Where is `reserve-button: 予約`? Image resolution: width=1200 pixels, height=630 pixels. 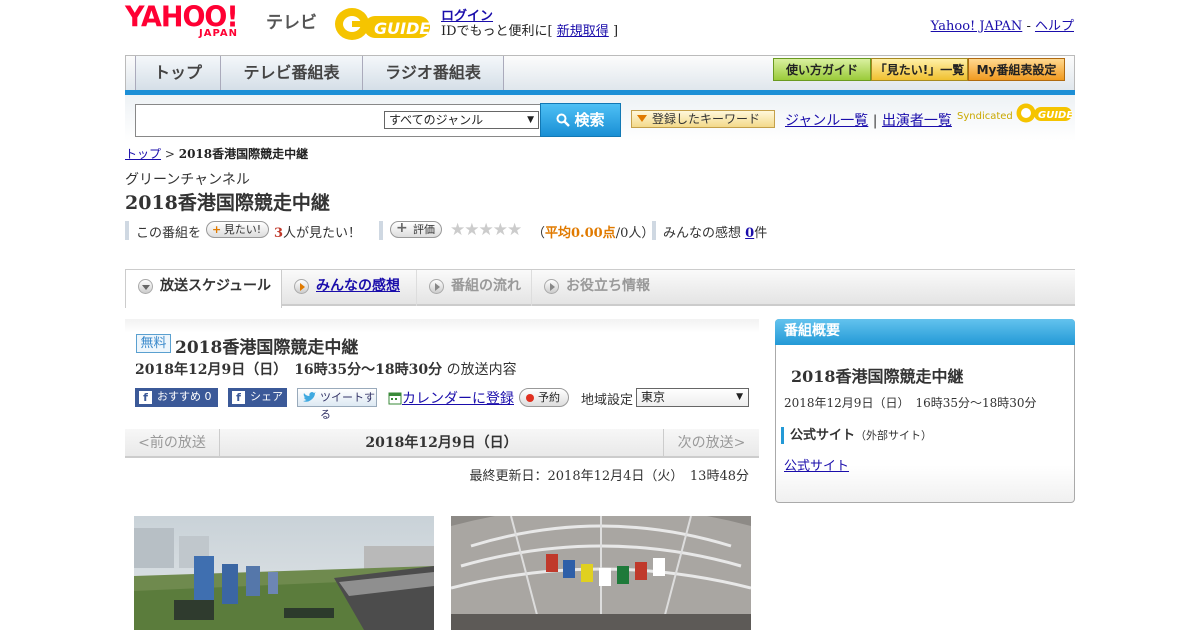 reserve-button: 予約 is located at coordinates (544, 397).